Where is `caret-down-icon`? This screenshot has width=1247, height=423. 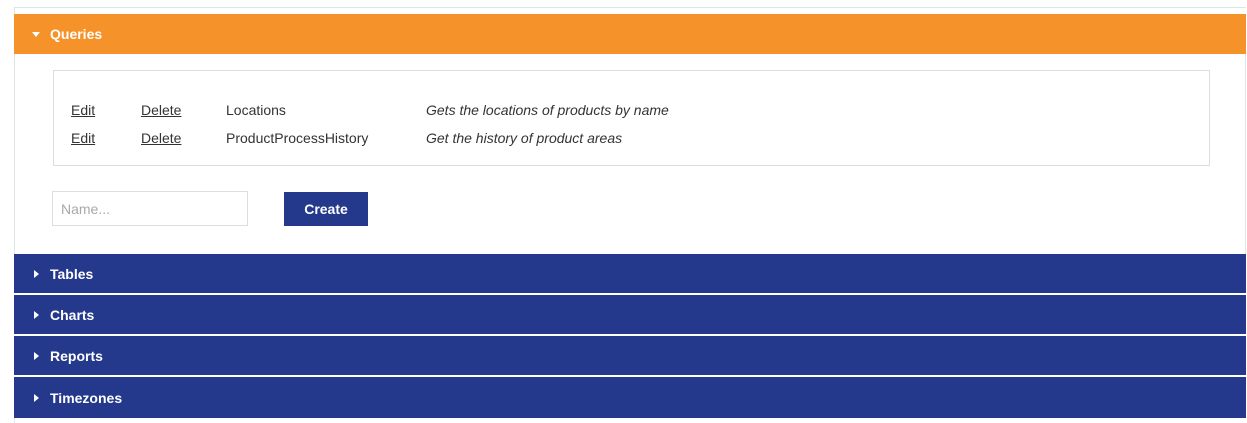
caret-down-icon is located at coordinates (36, 34).